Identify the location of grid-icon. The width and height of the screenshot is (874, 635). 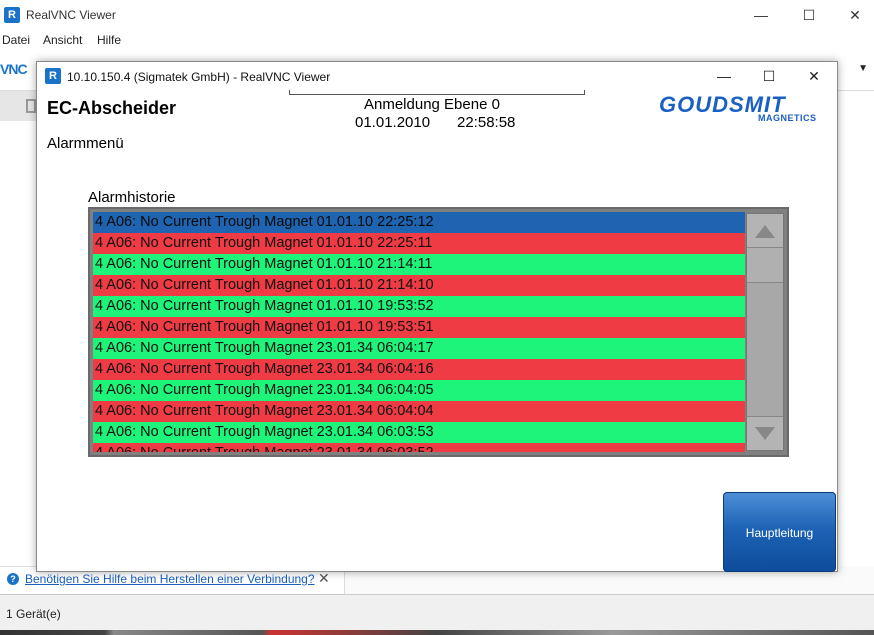
(31, 106).